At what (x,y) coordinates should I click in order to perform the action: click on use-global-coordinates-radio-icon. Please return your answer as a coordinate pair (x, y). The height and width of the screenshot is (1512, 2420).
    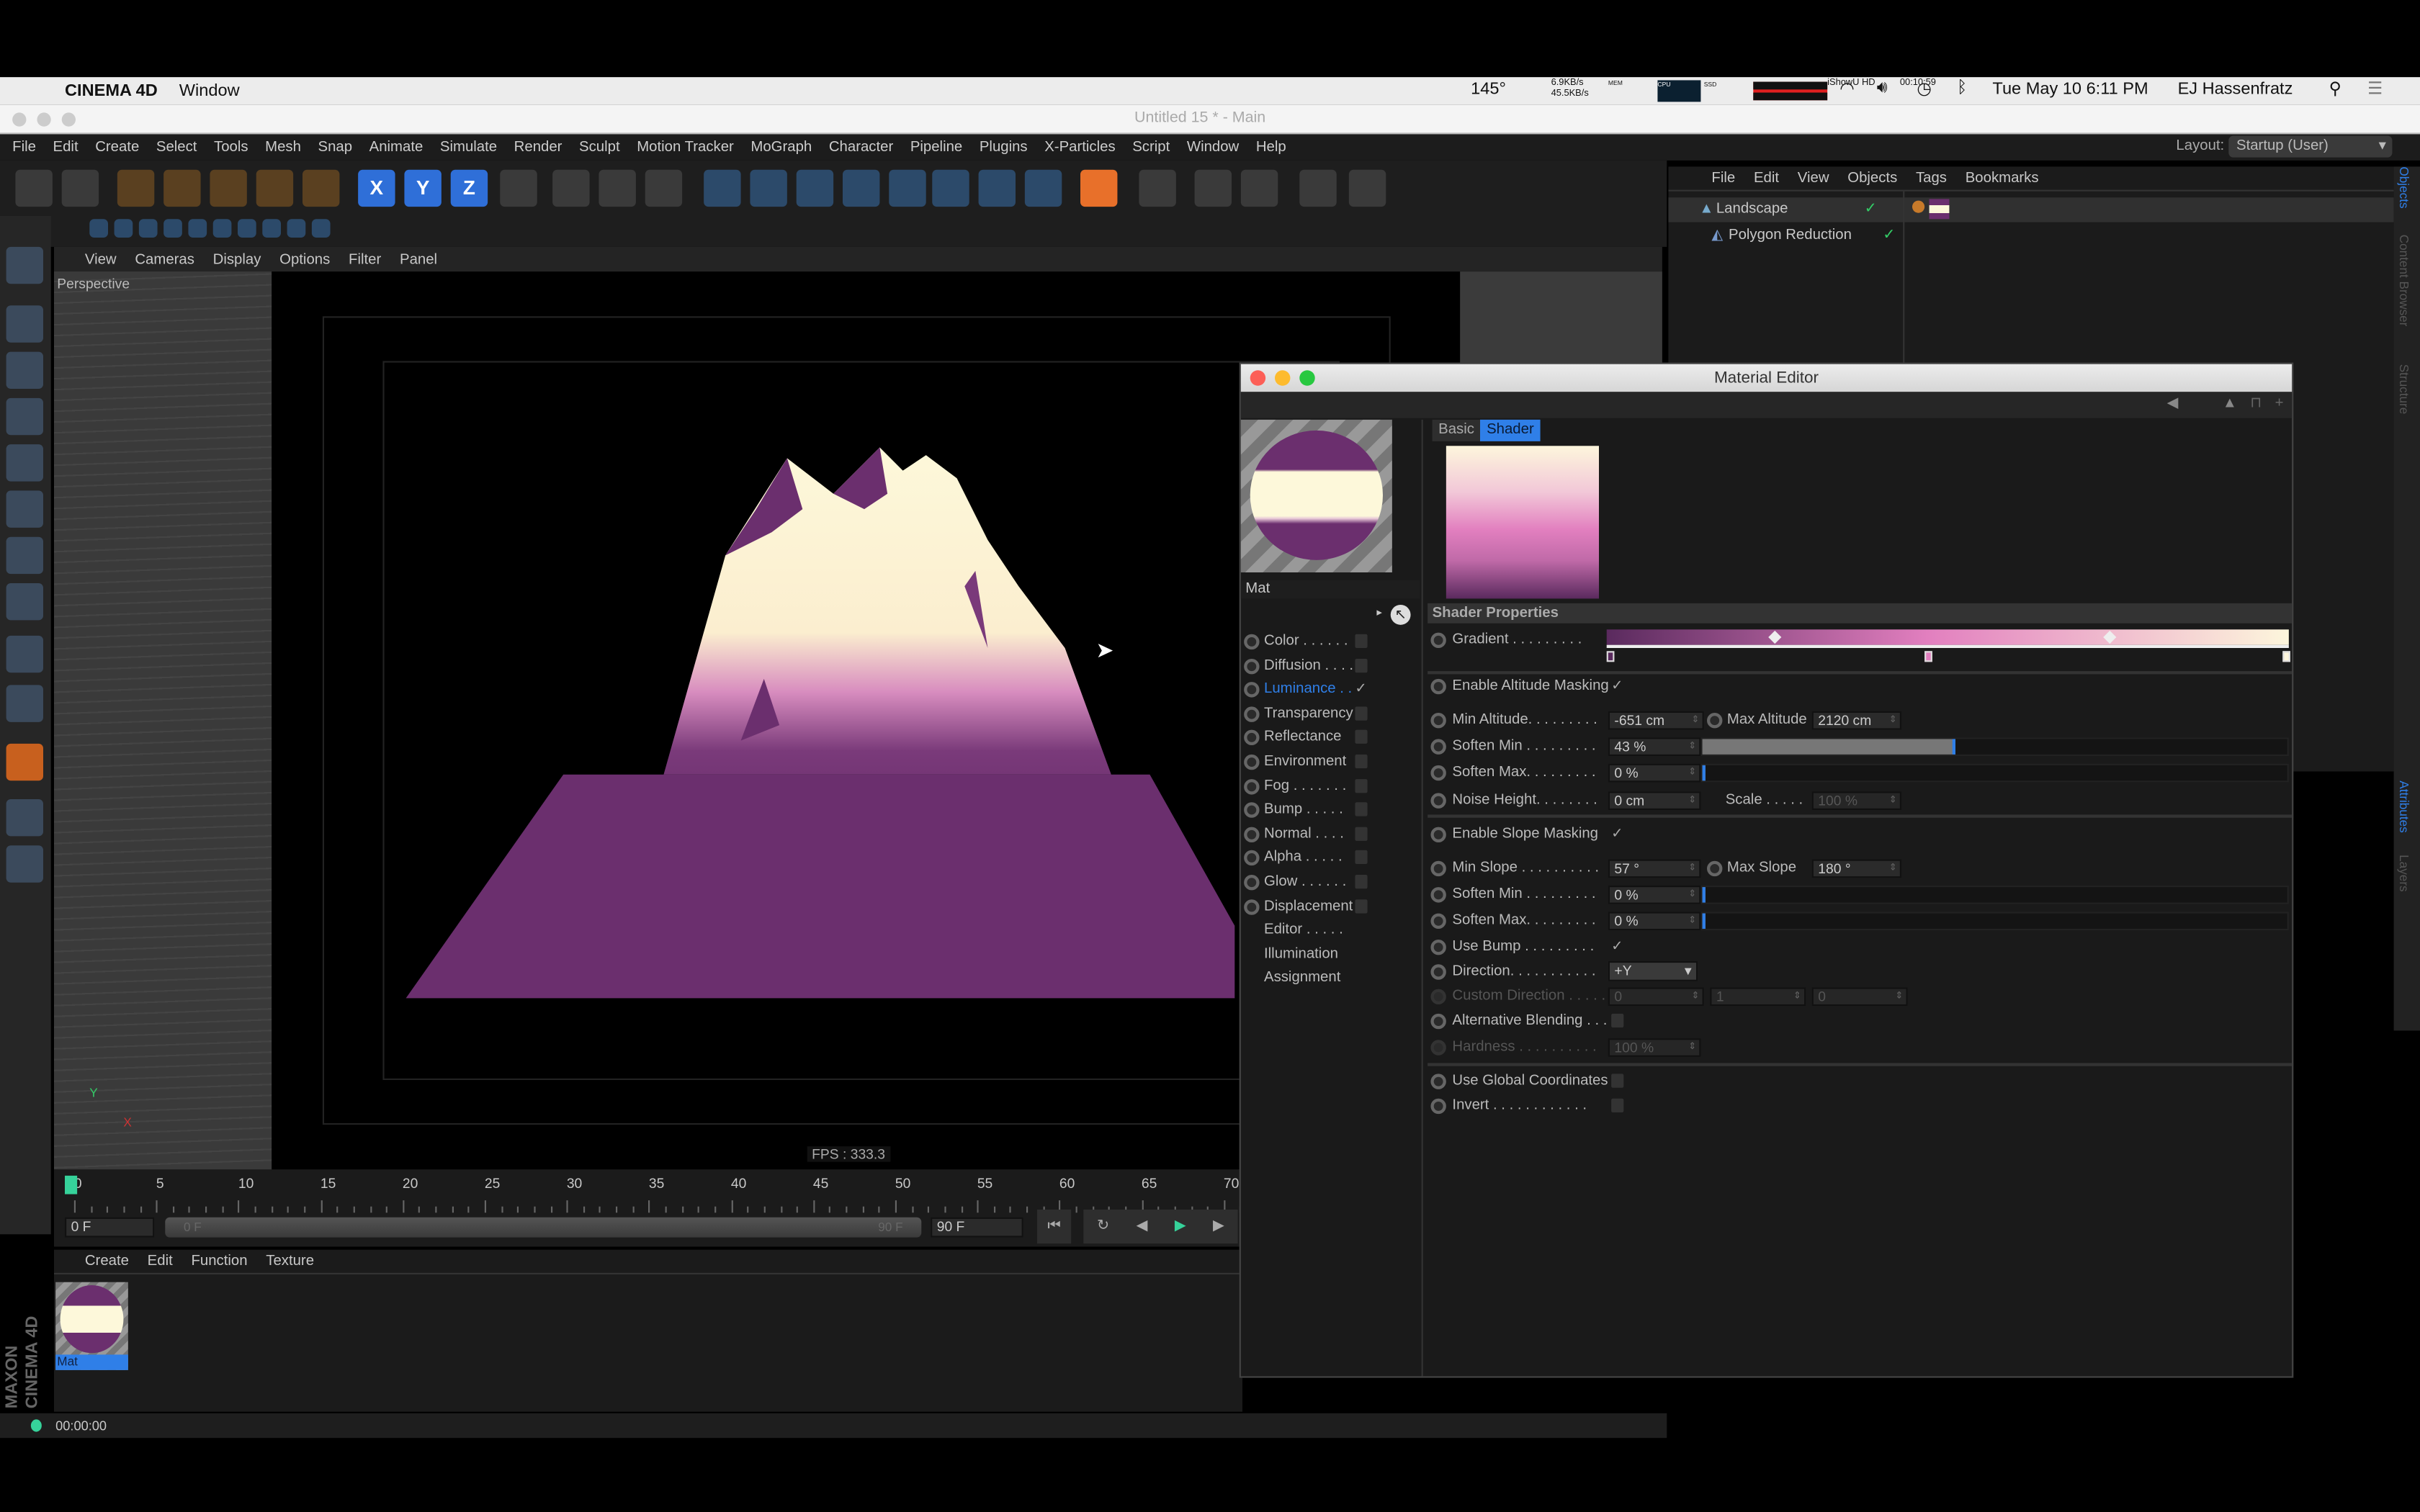
    Looking at the image, I should click on (1438, 1081).